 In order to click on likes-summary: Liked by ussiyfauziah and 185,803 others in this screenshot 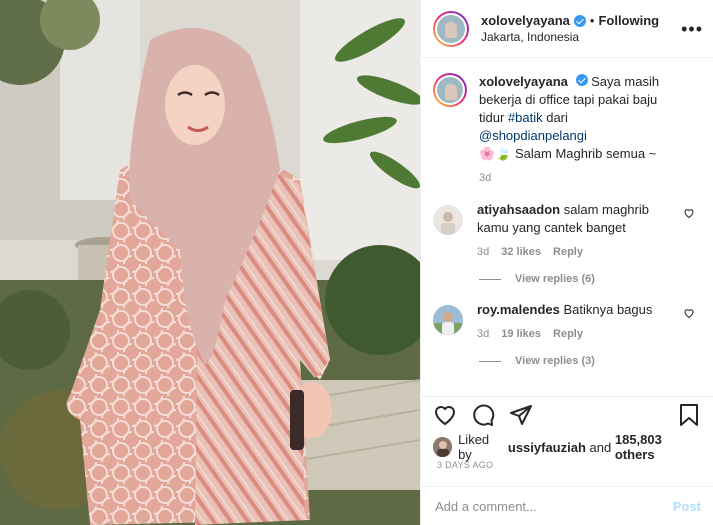, I will do `click(567, 447)`.